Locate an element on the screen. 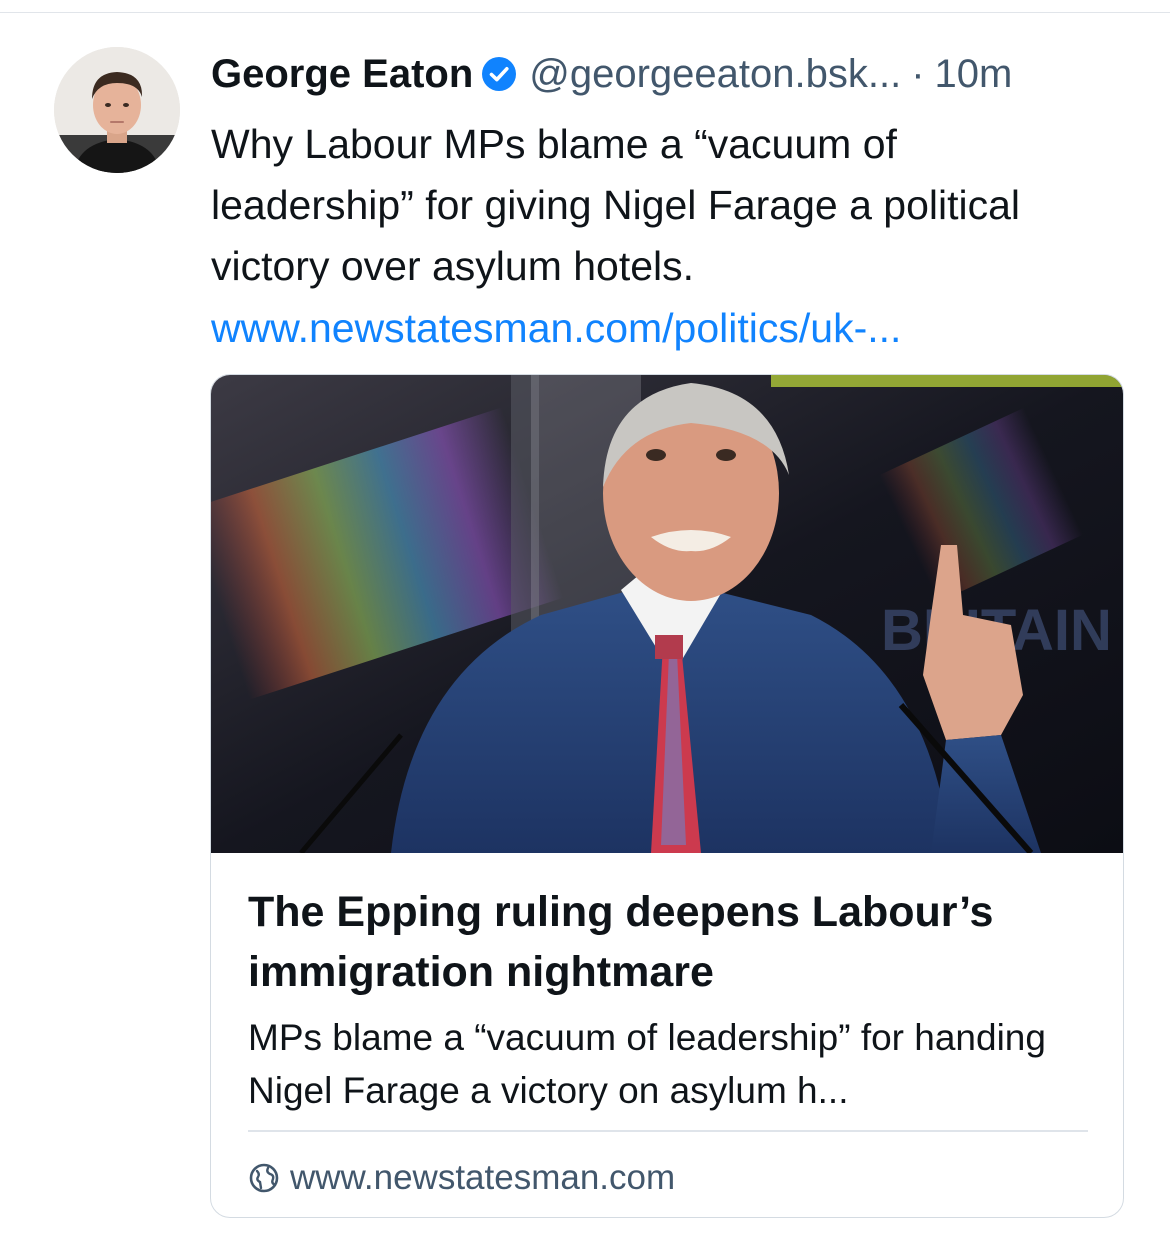 This screenshot has height=1253, width=1170. post-header: George Eaton @georgeeaton.bsk... · 10m is located at coordinates (676, 74).